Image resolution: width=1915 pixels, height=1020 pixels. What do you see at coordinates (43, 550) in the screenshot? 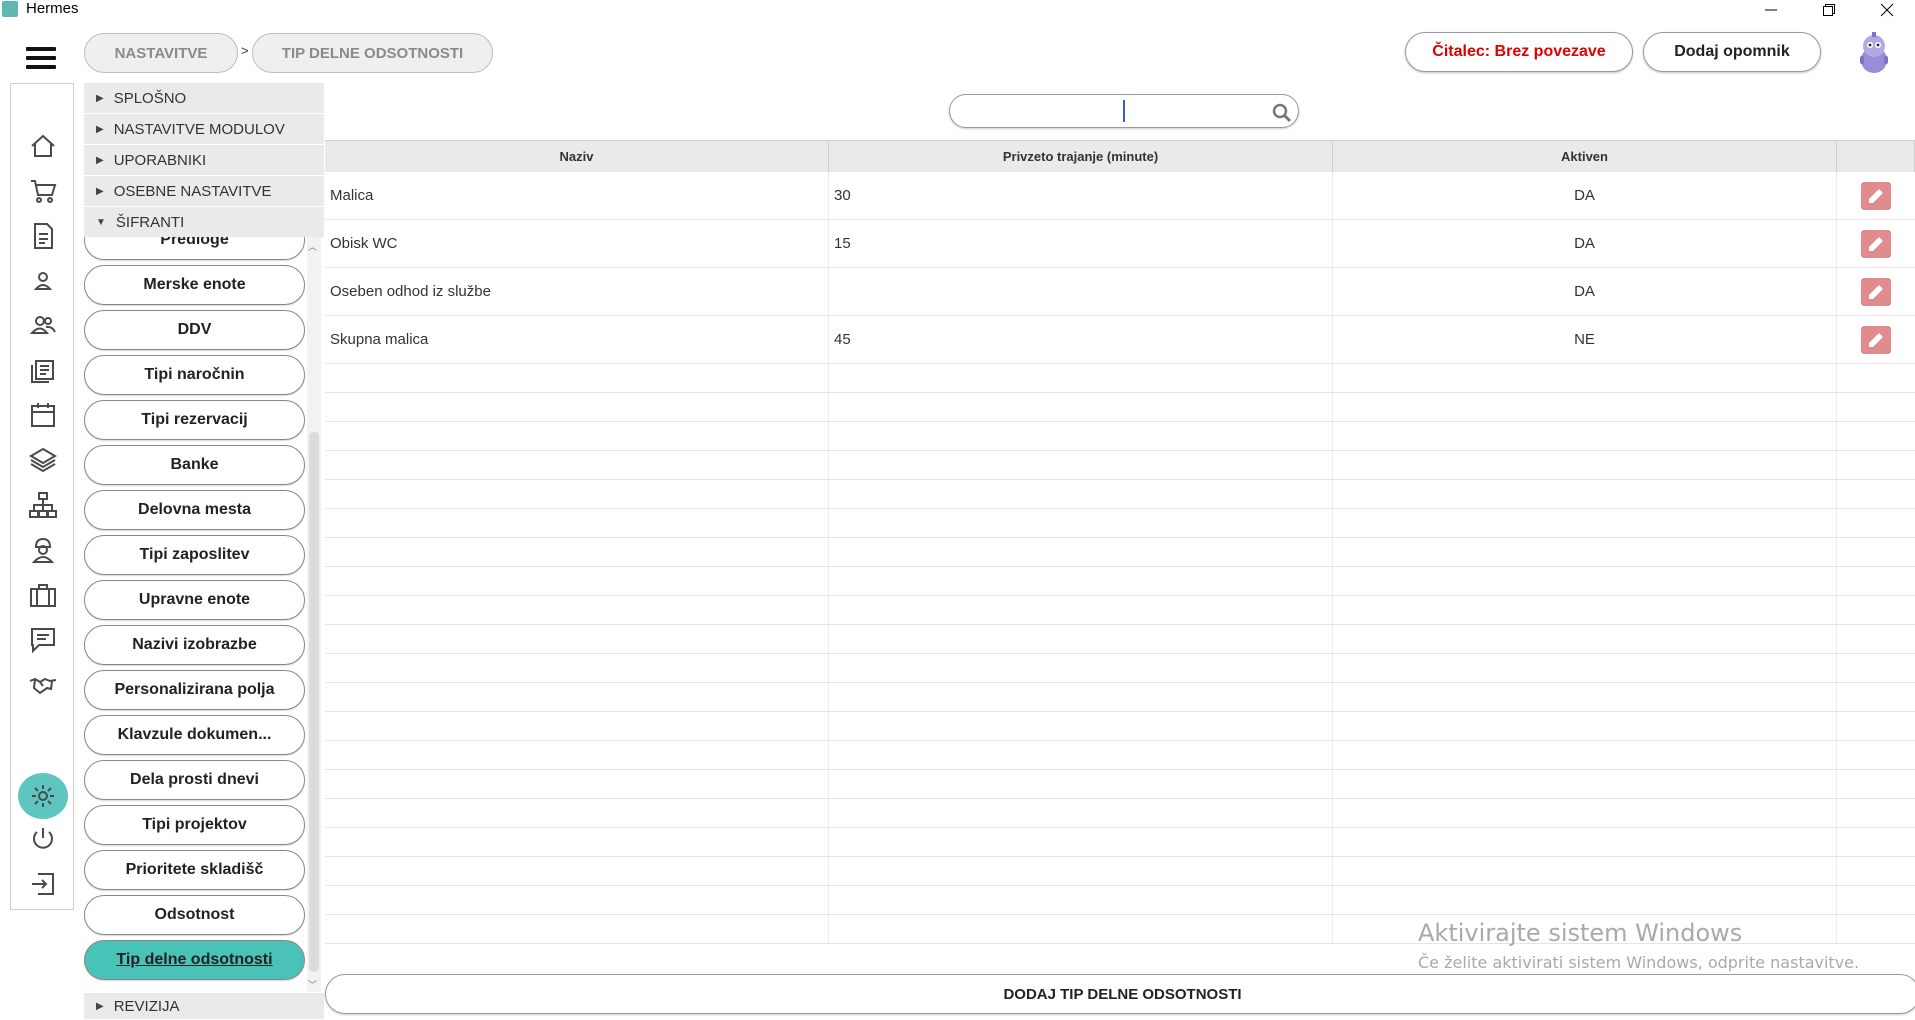
I see `worker-icon` at bounding box center [43, 550].